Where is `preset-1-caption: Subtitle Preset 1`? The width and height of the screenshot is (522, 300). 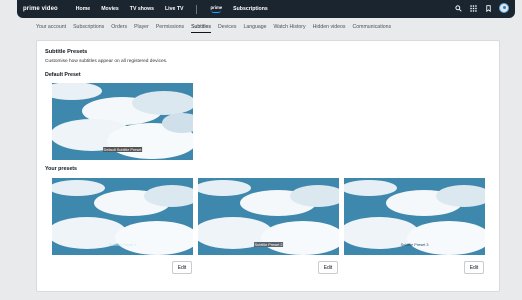
preset-1-caption: Subtitle Preset 1 is located at coordinates (122, 244).